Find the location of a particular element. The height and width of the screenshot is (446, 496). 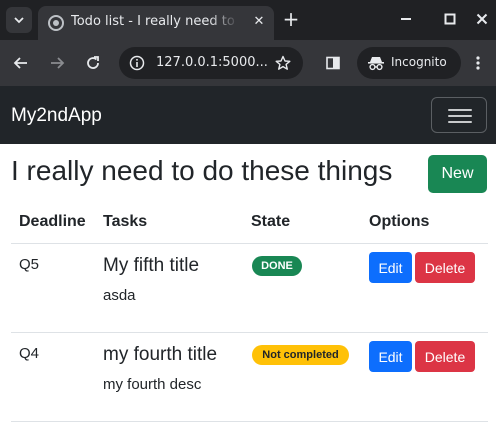

row-task-description: asda is located at coordinates (119, 295).